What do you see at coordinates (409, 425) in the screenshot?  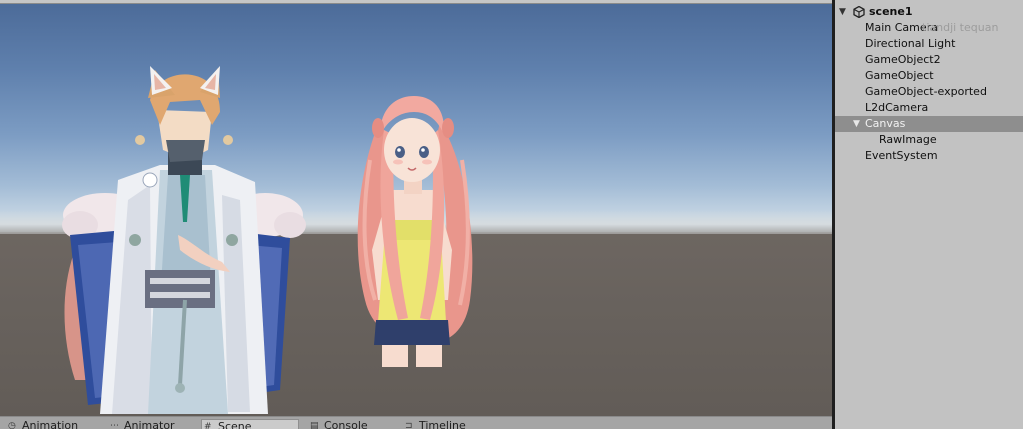 I see `timeline-icon: ⊐` at bounding box center [409, 425].